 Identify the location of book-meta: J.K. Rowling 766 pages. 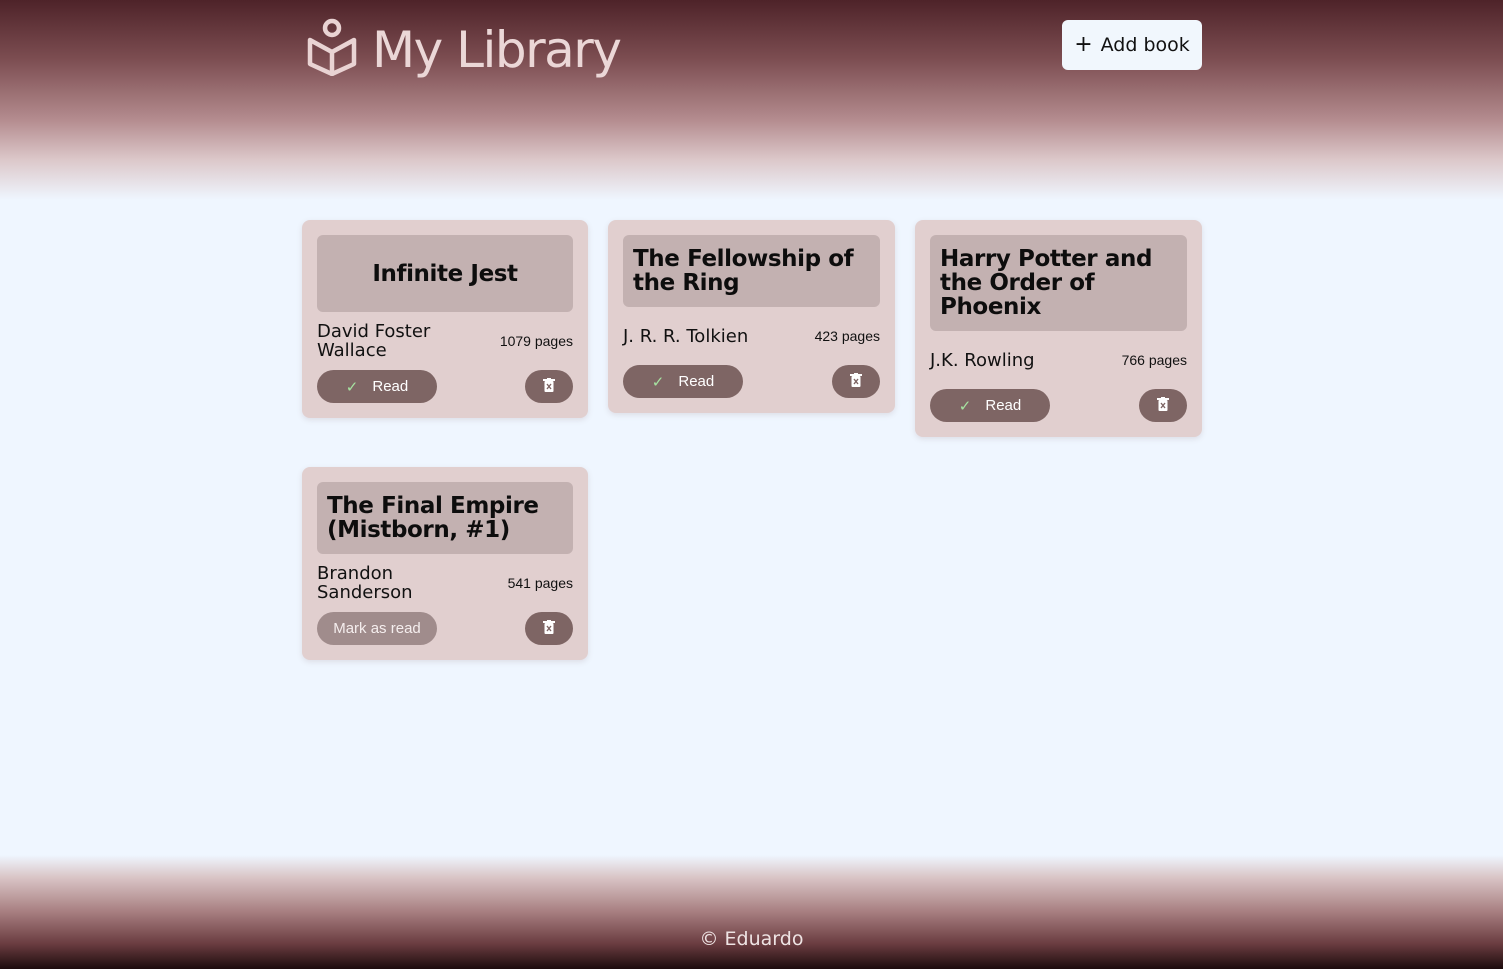
(1058, 360).